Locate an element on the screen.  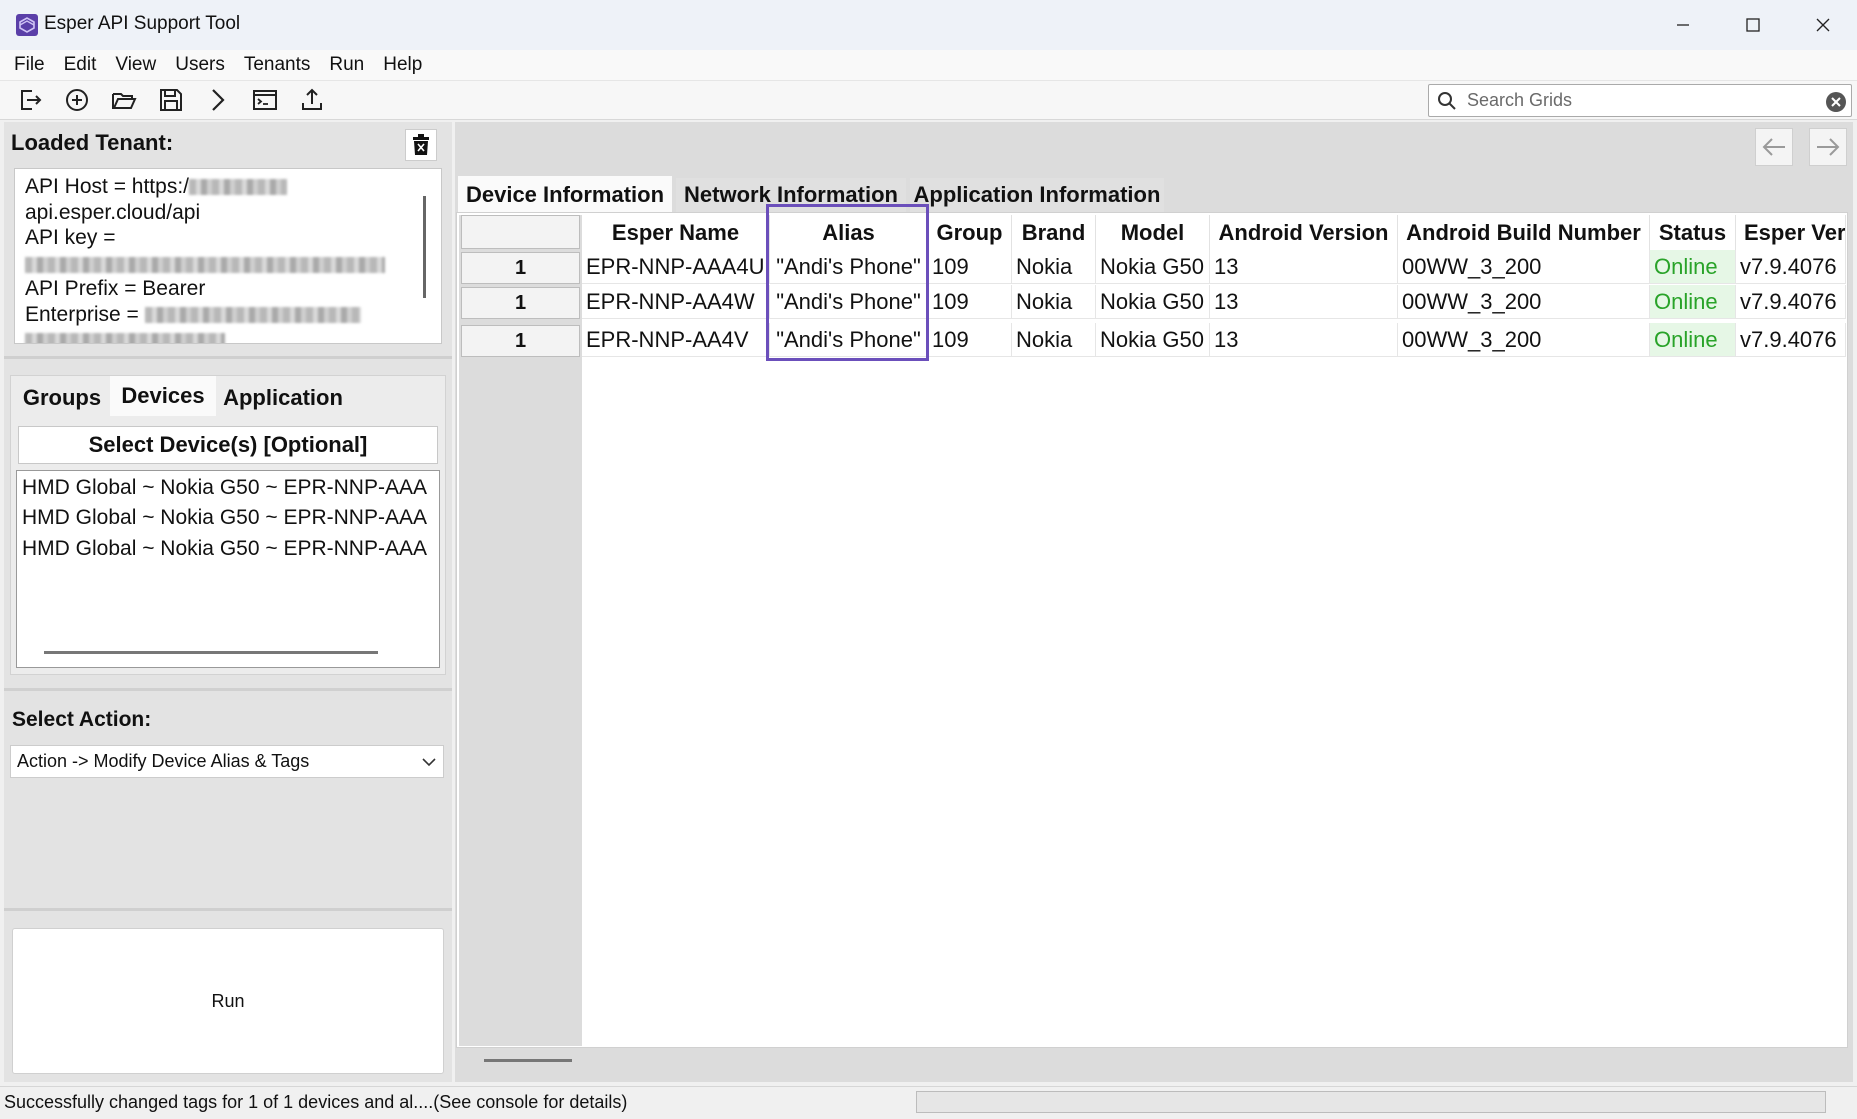
clear-search-icon is located at coordinates (1836, 102).